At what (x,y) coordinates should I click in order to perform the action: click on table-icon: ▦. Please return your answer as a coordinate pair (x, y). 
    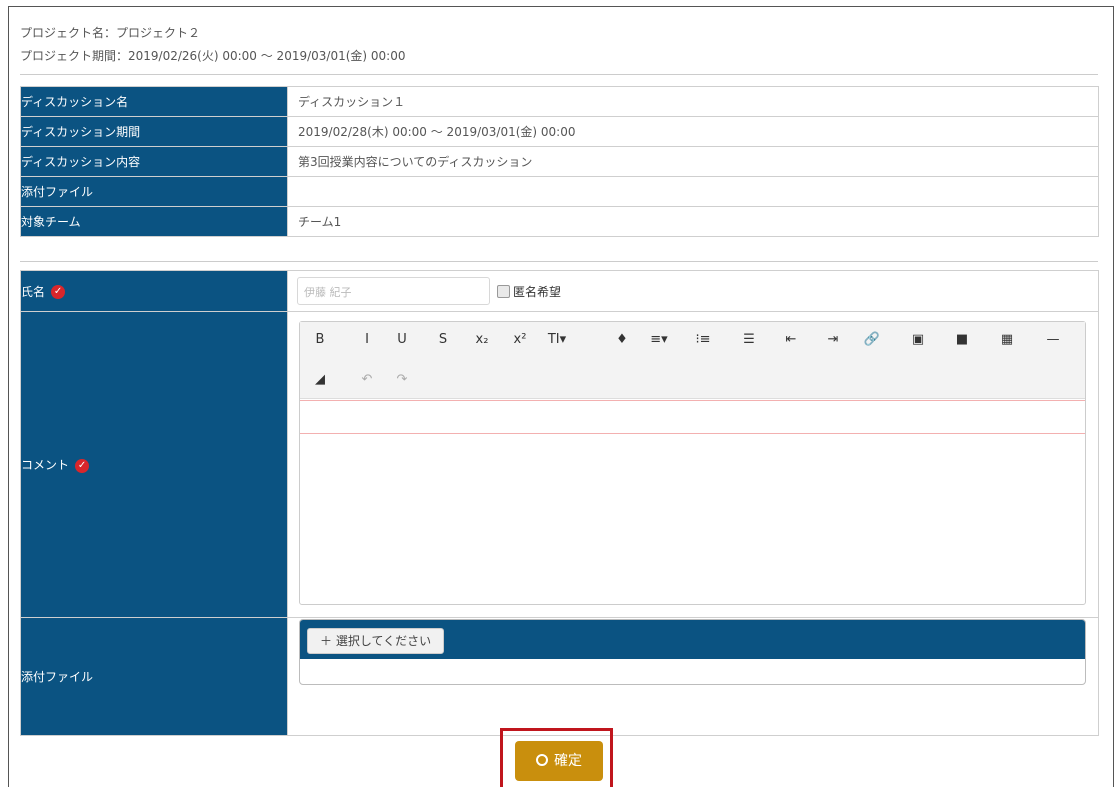
    Looking at the image, I should click on (1007, 340).